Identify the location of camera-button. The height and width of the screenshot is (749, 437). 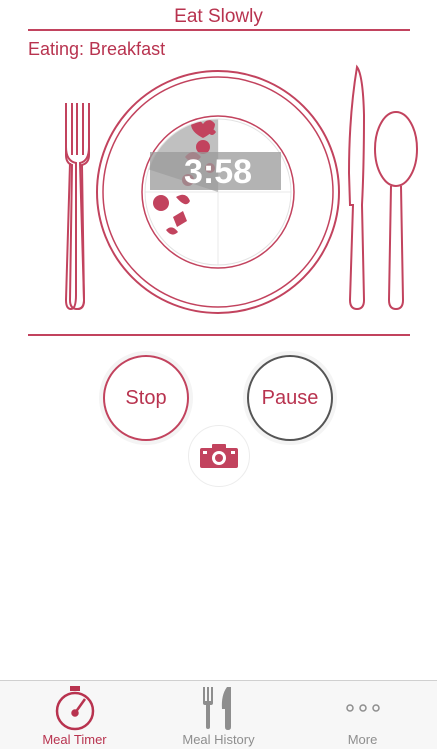
(219, 456).